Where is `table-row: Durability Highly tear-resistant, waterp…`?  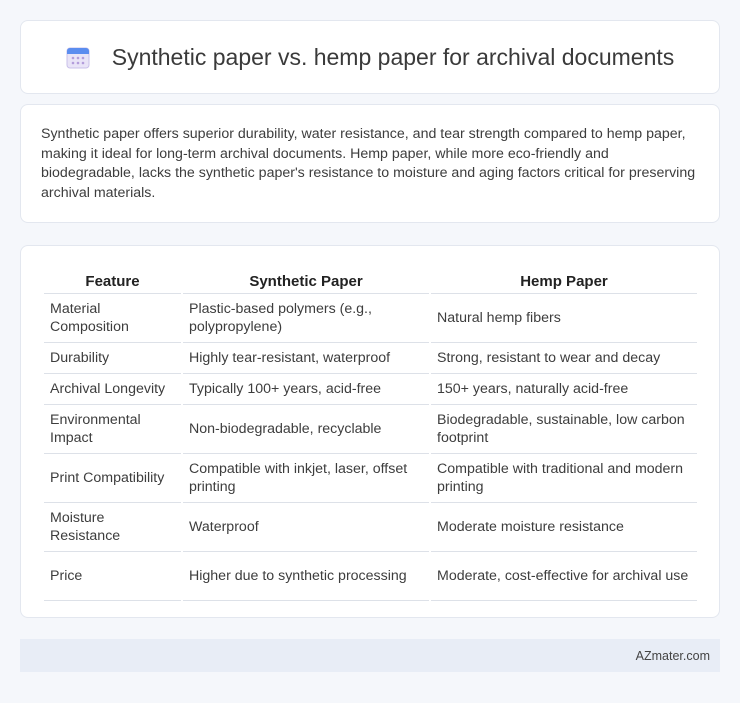
table-row: Durability Highly tear-resistant, waterp… is located at coordinates (370, 358).